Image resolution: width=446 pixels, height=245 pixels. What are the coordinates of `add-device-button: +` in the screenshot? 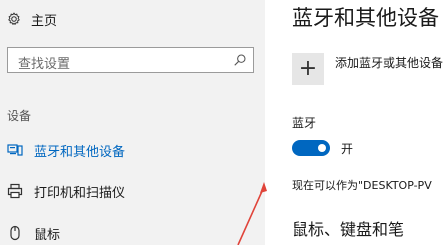 It's located at (308, 69).